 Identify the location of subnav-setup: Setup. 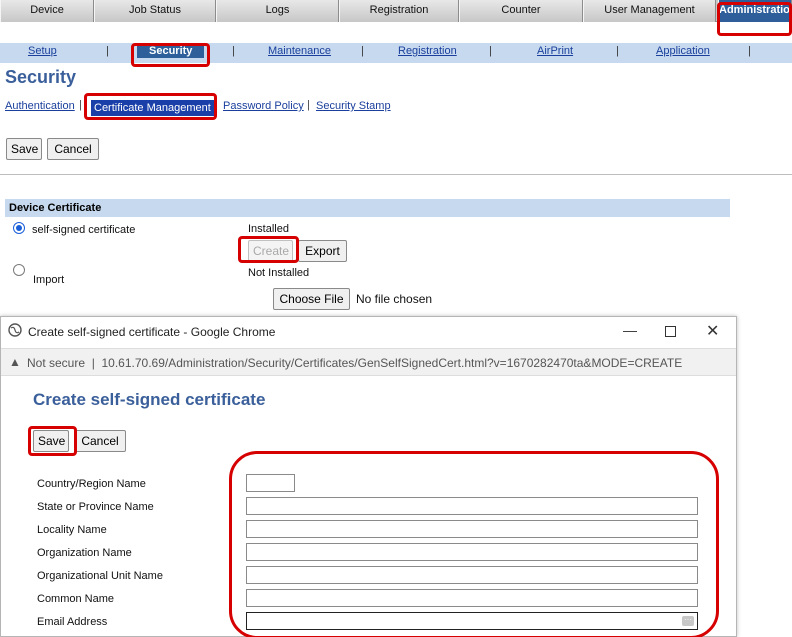
(42, 51).